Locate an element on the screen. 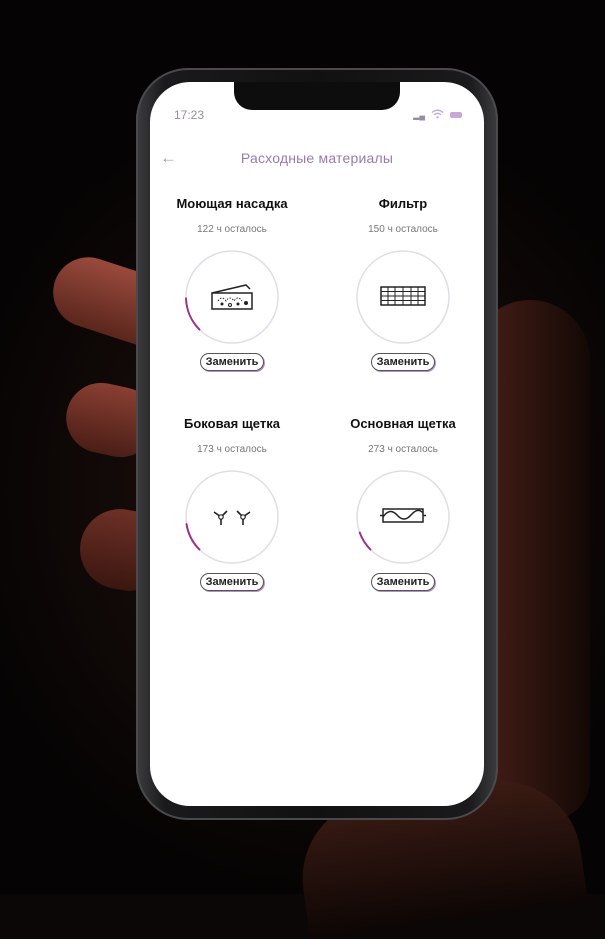 This screenshot has height=939, width=605. mop-pad-icon is located at coordinates (232, 296).